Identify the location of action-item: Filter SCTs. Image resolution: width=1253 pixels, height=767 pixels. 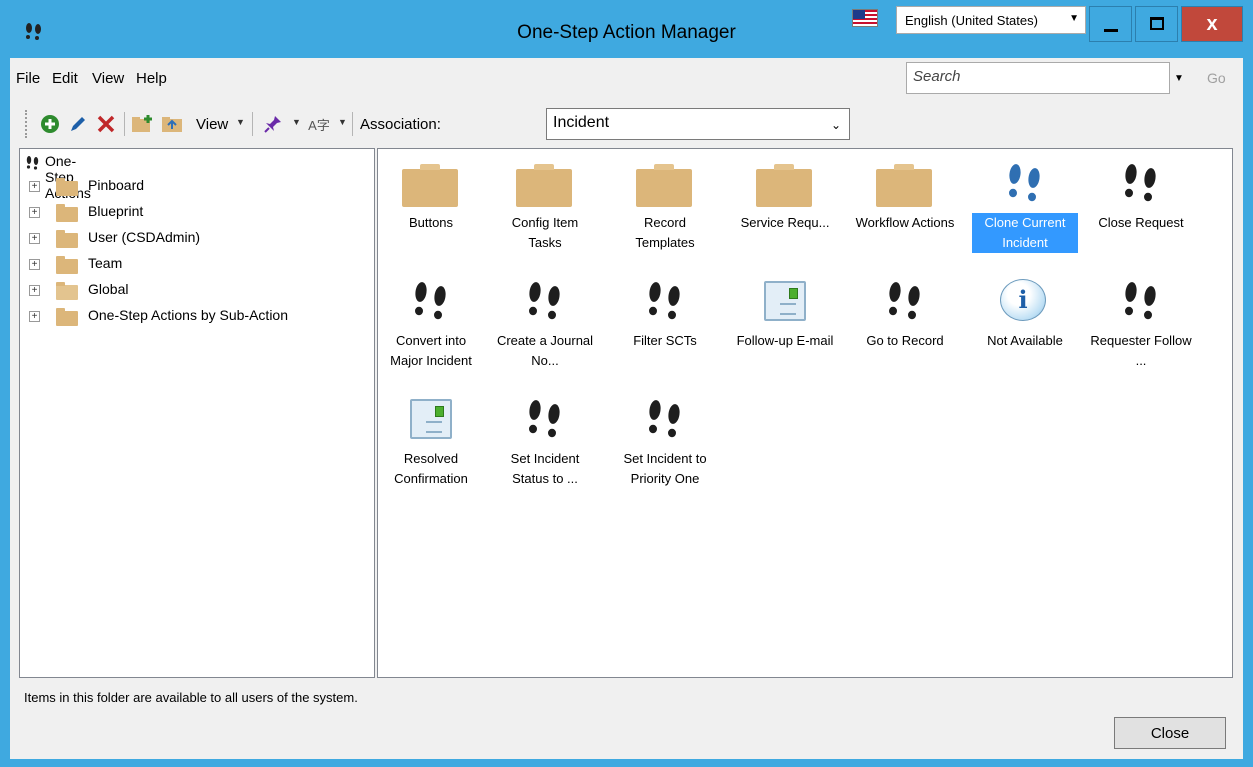
(665, 313).